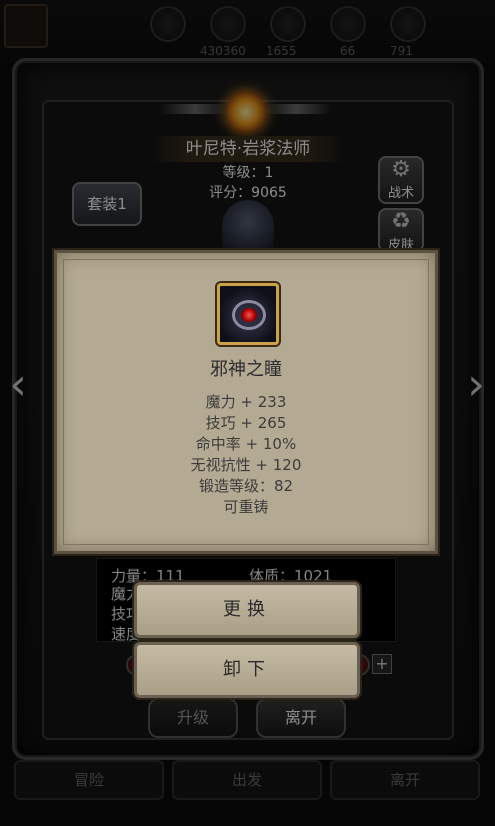 The image size is (495, 826). What do you see at coordinates (247, 610) in the screenshot?
I see `replace-button: 更换` at bounding box center [247, 610].